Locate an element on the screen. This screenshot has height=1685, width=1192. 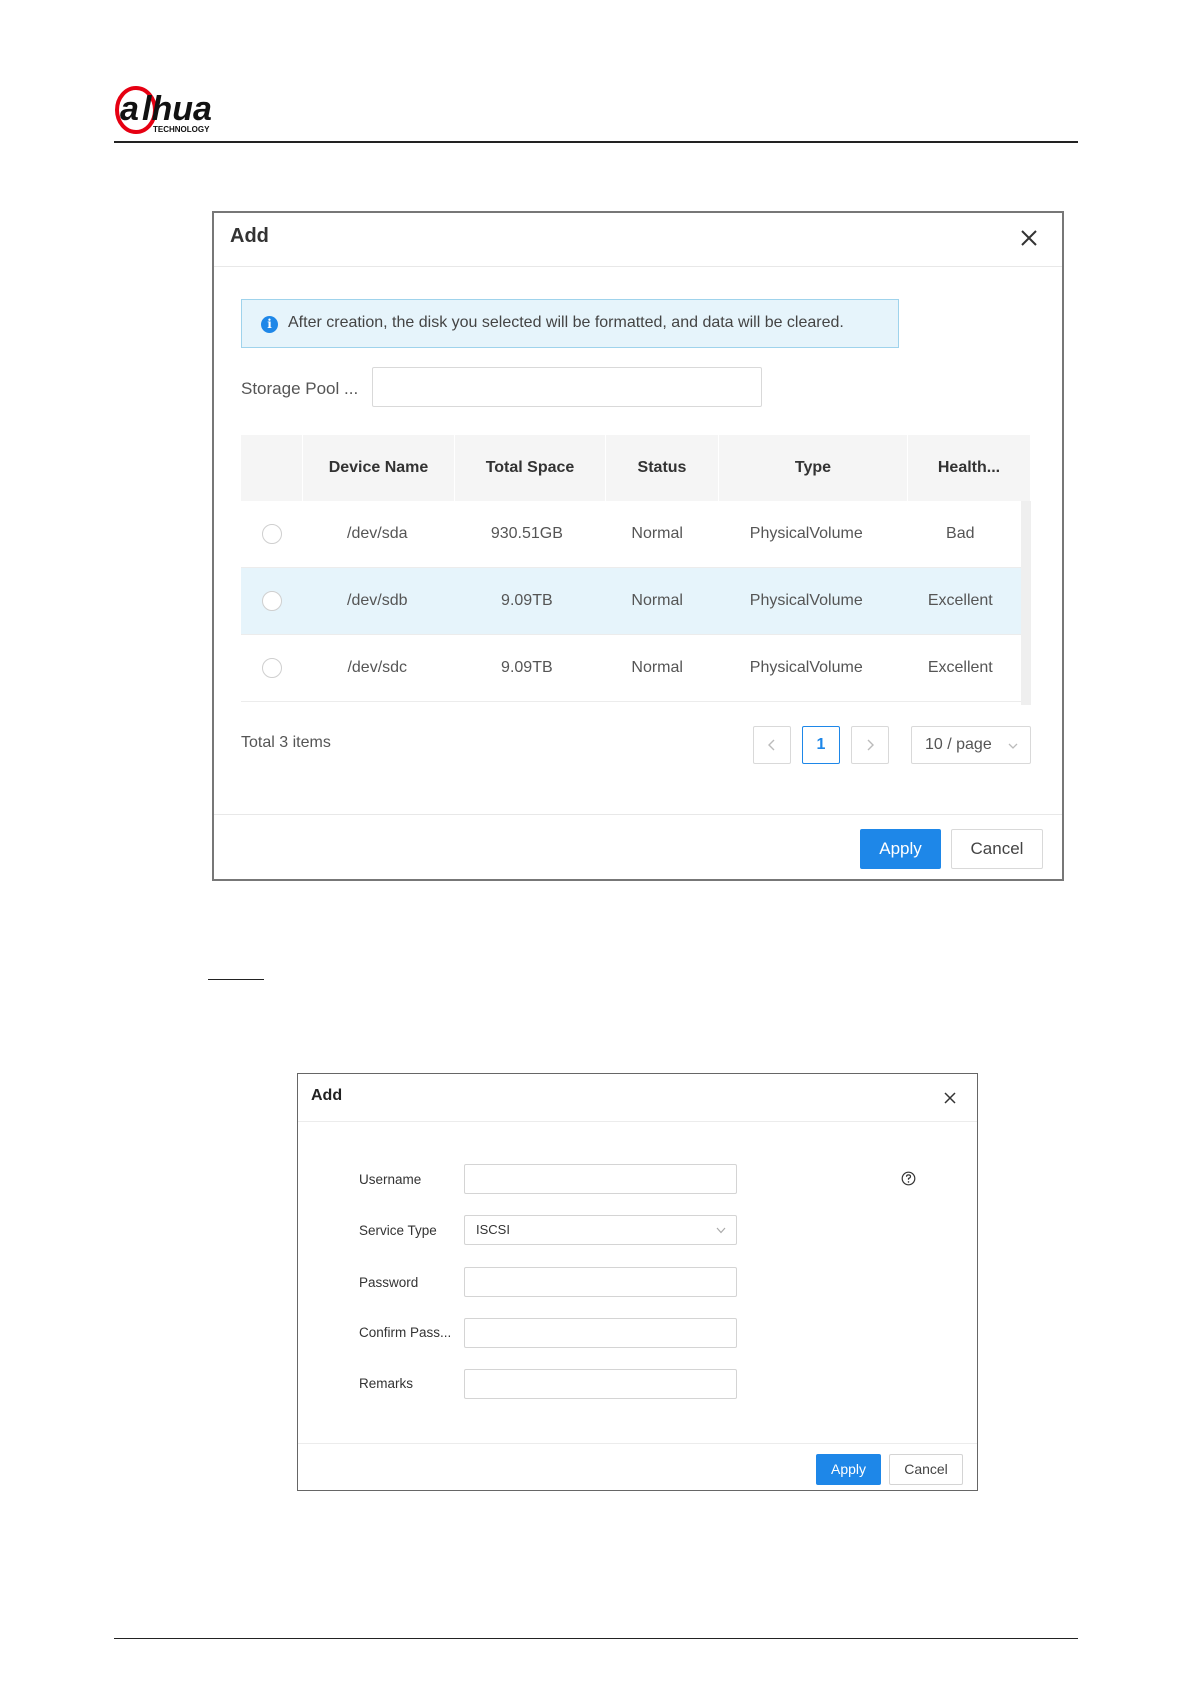
total-space-cell: 930.51GB is located at coordinates (526, 533).